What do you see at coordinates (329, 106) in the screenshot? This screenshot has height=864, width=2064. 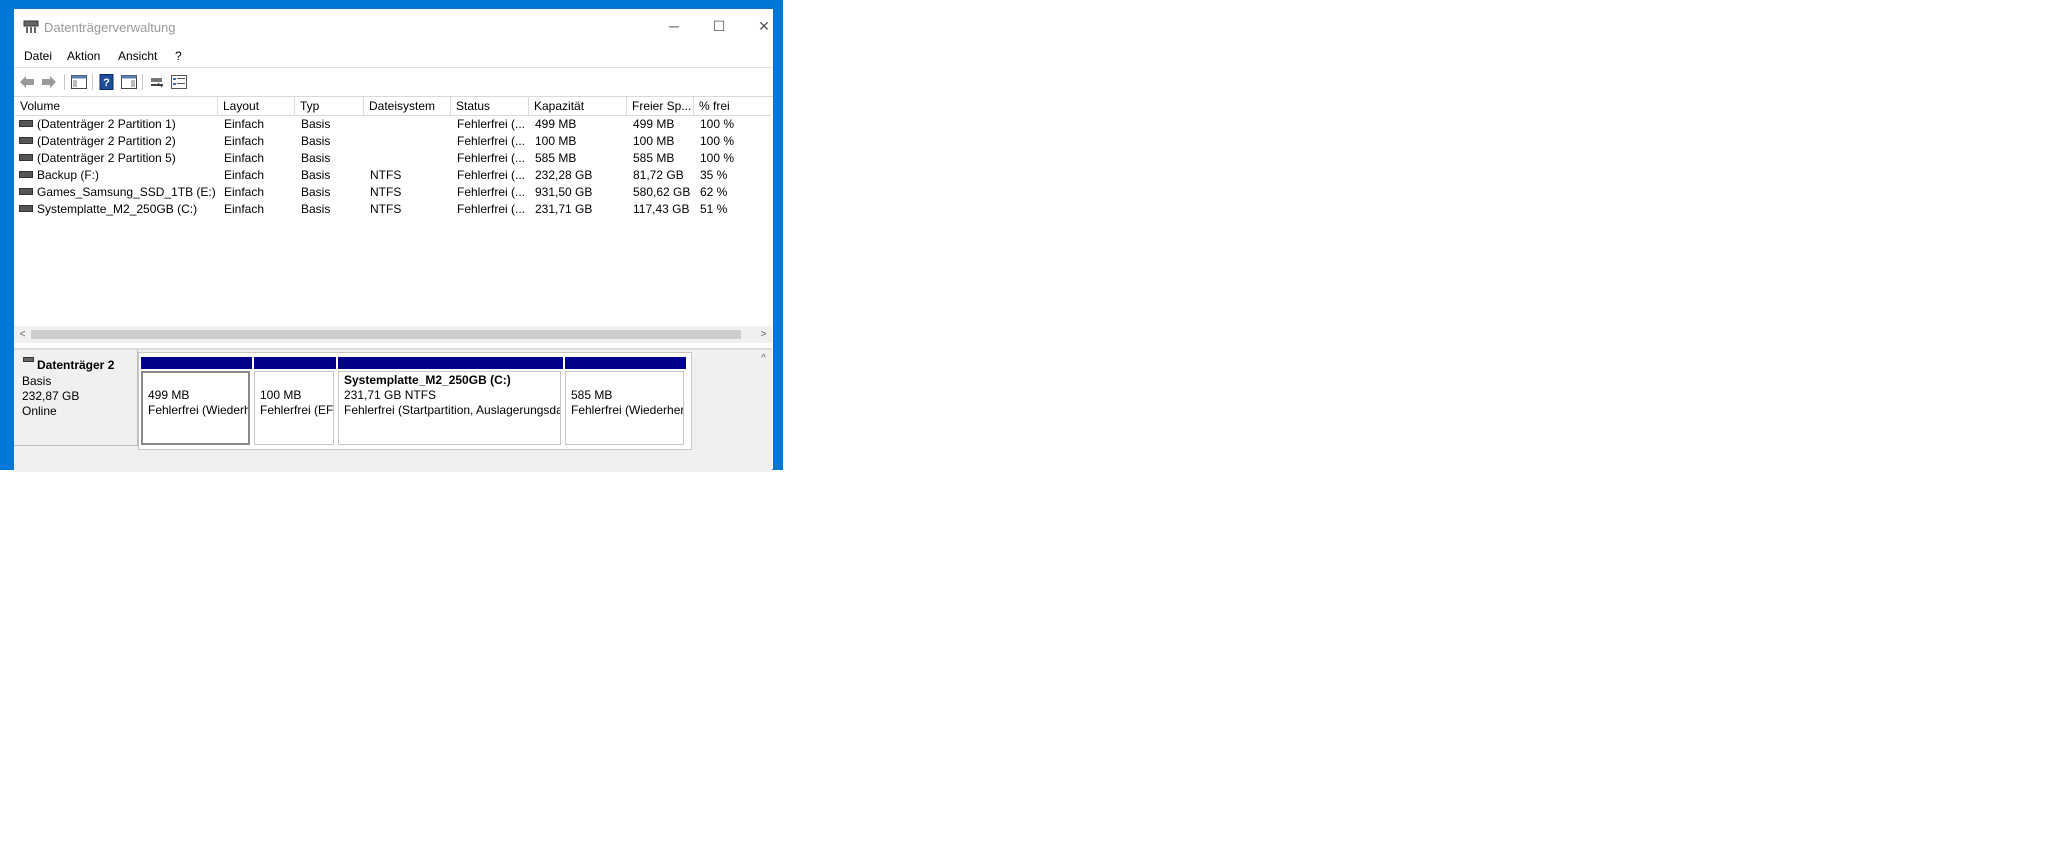 I see `column-header-typ: Typ` at bounding box center [329, 106].